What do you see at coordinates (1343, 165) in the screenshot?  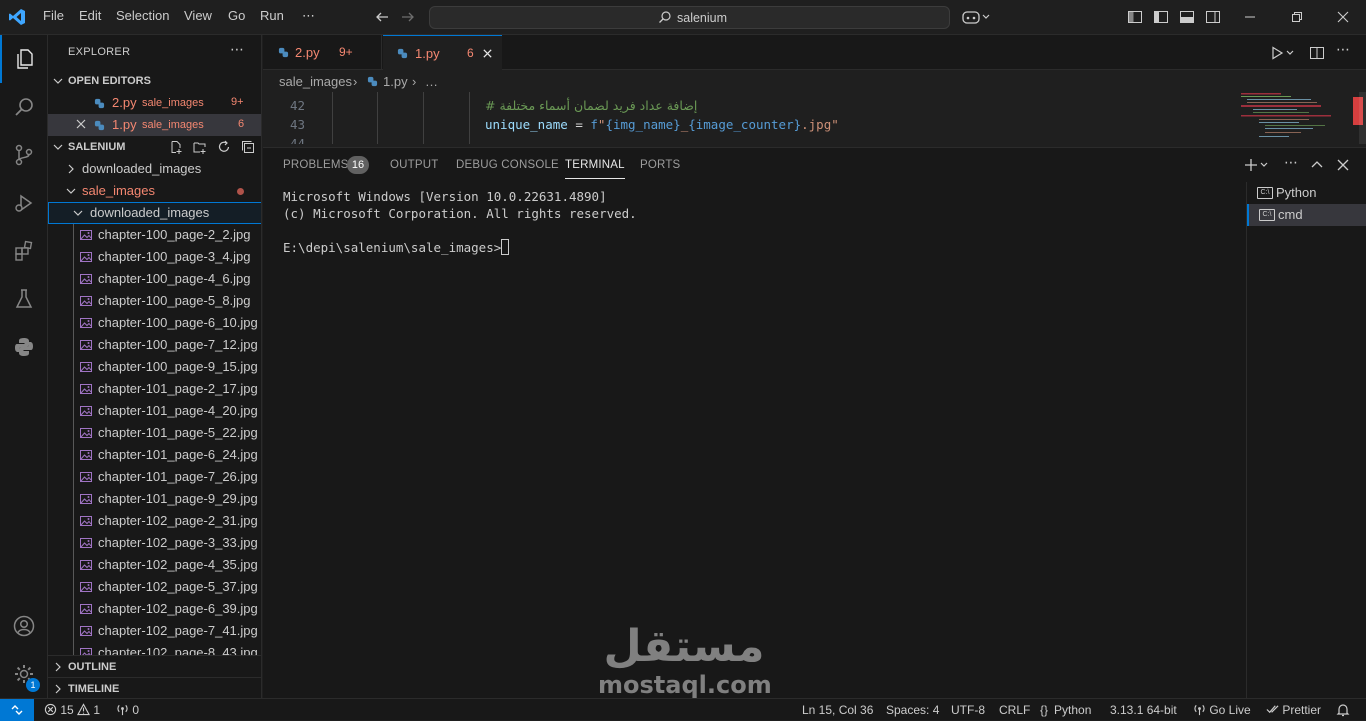 I see `close-panel-icon` at bounding box center [1343, 165].